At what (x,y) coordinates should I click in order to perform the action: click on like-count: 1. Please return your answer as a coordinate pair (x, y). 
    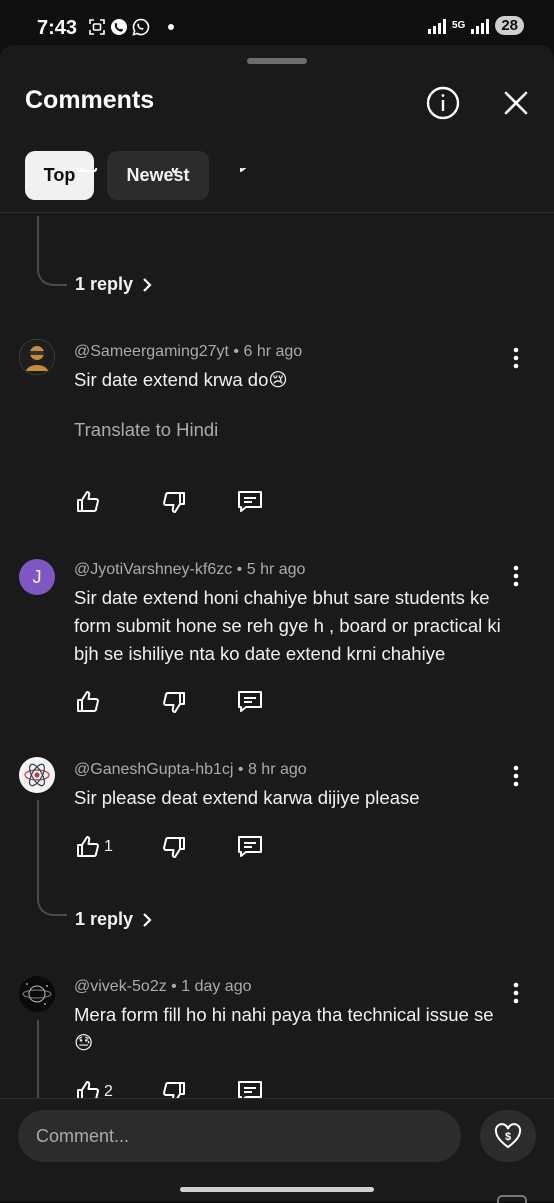
    Looking at the image, I should click on (108, 846).